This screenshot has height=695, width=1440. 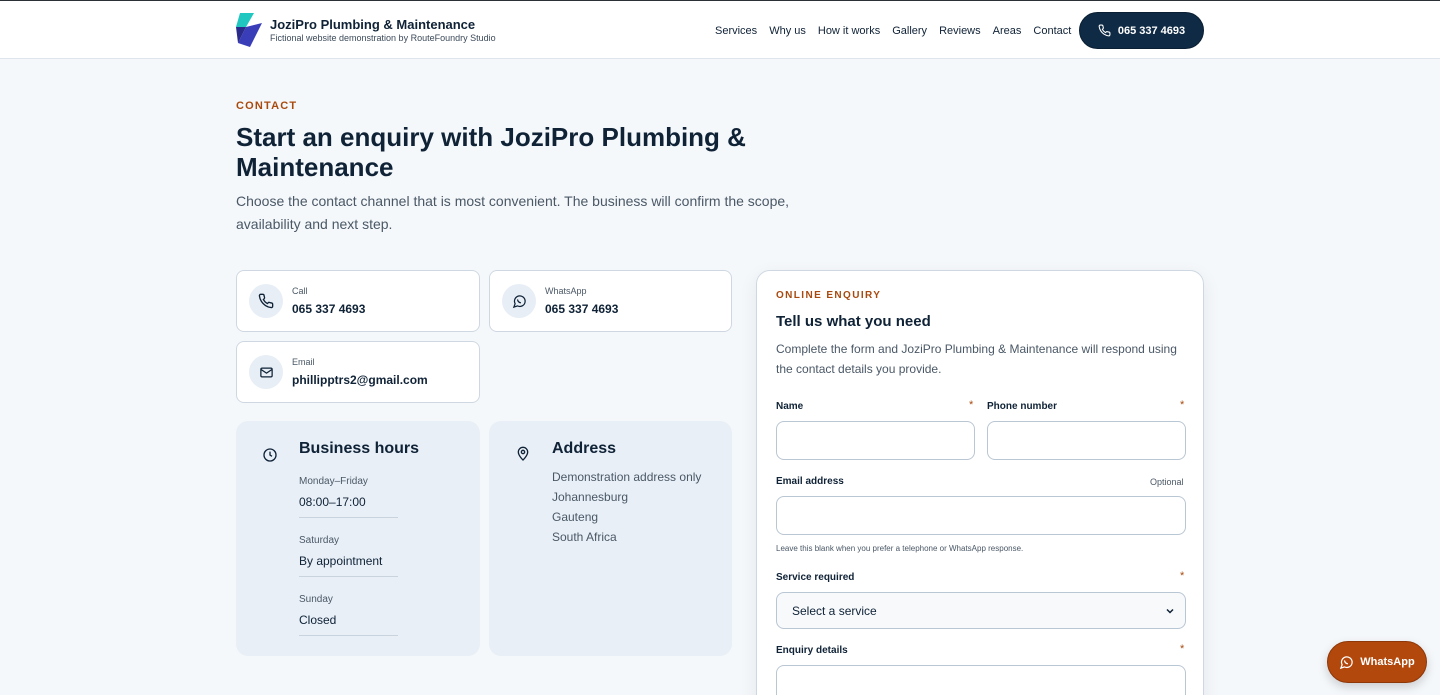 I want to click on nav-why-us: Why us, so click(x=787, y=31).